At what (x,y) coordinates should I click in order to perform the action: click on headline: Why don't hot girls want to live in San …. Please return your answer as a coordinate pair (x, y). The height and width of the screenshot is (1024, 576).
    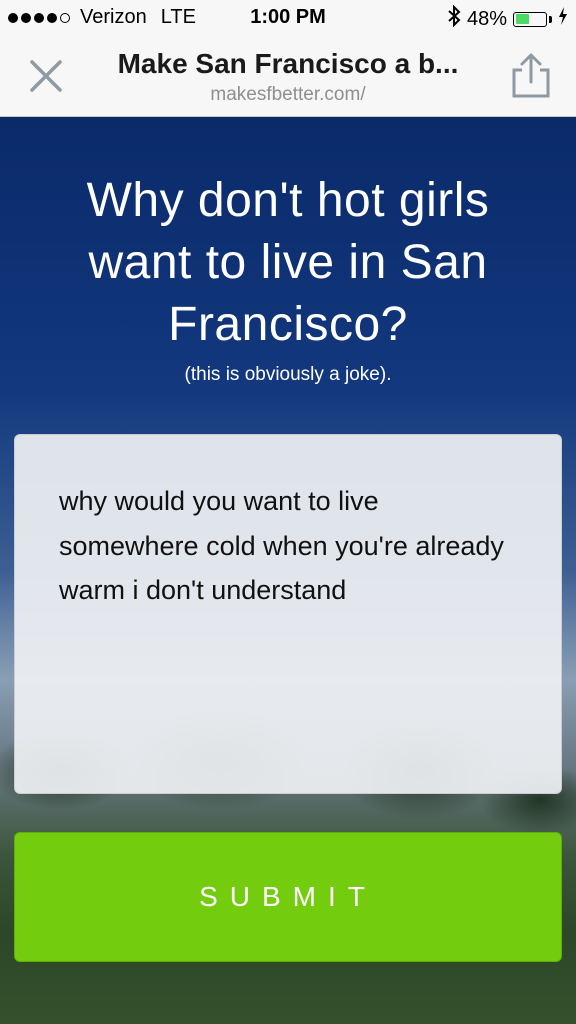
    Looking at the image, I should click on (288, 262).